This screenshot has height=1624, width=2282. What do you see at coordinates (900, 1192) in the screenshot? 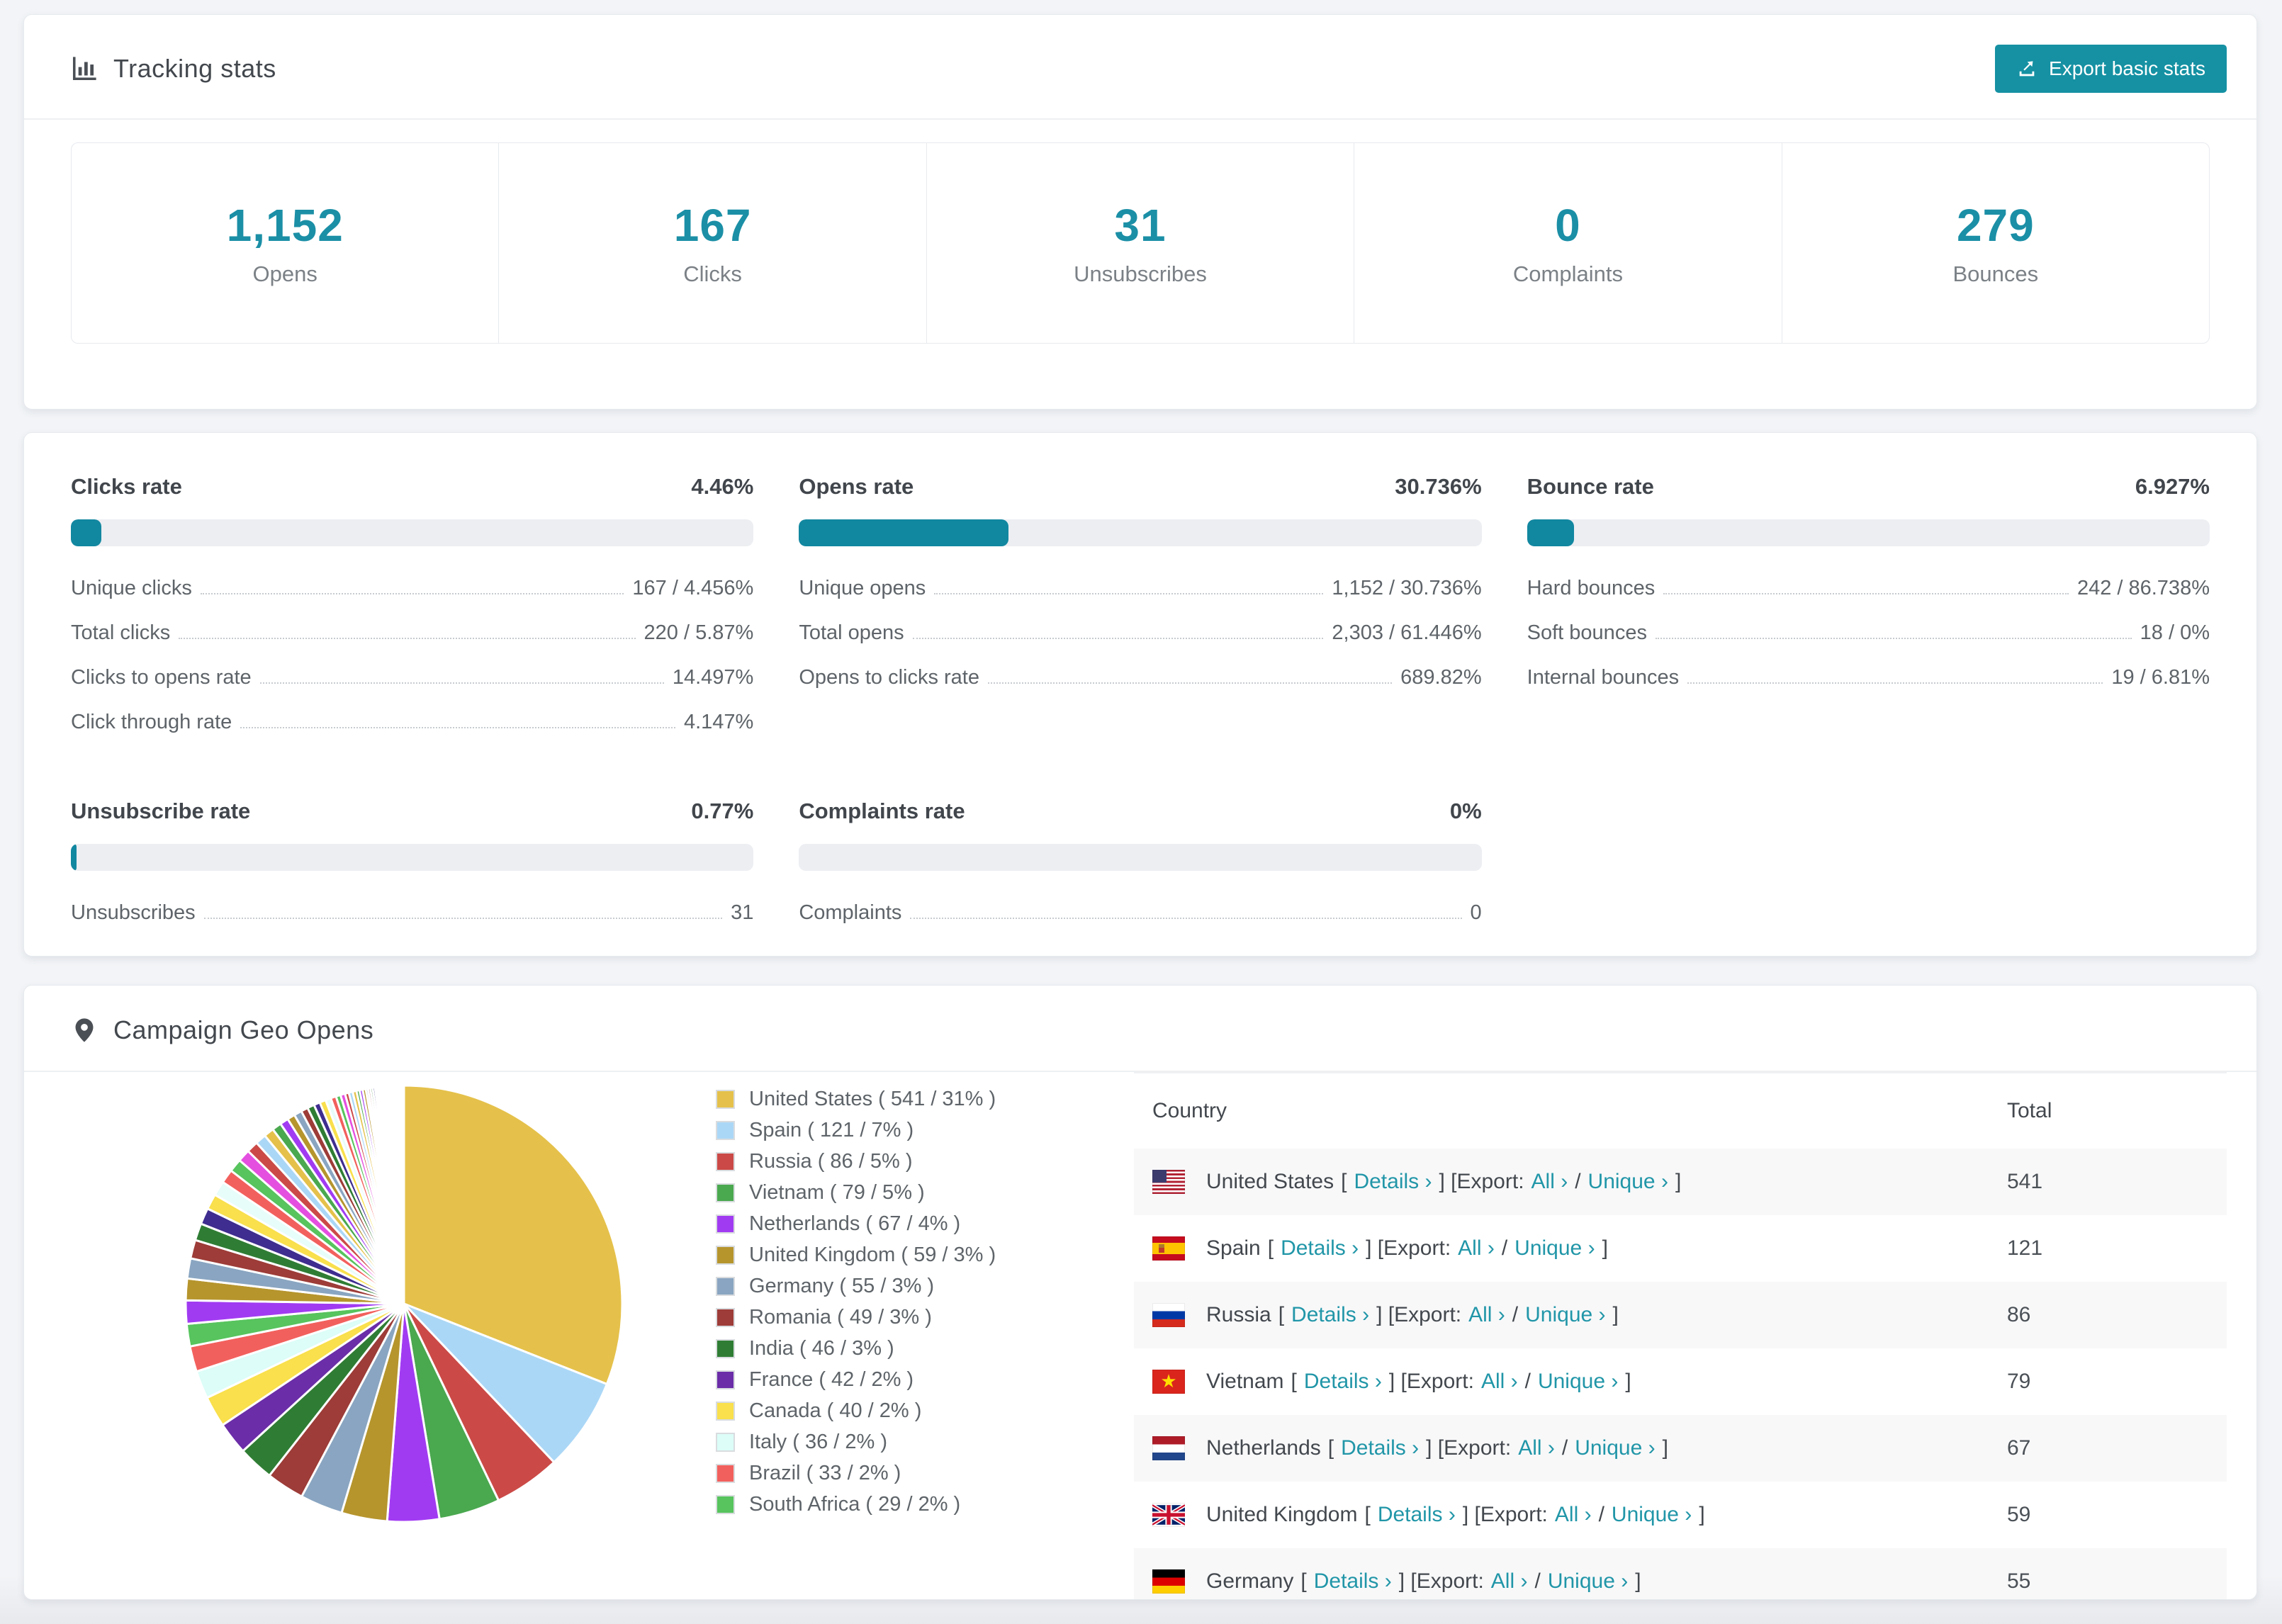
I see `legend-item: Vietnam ( 79 / 5% )` at bounding box center [900, 1192].